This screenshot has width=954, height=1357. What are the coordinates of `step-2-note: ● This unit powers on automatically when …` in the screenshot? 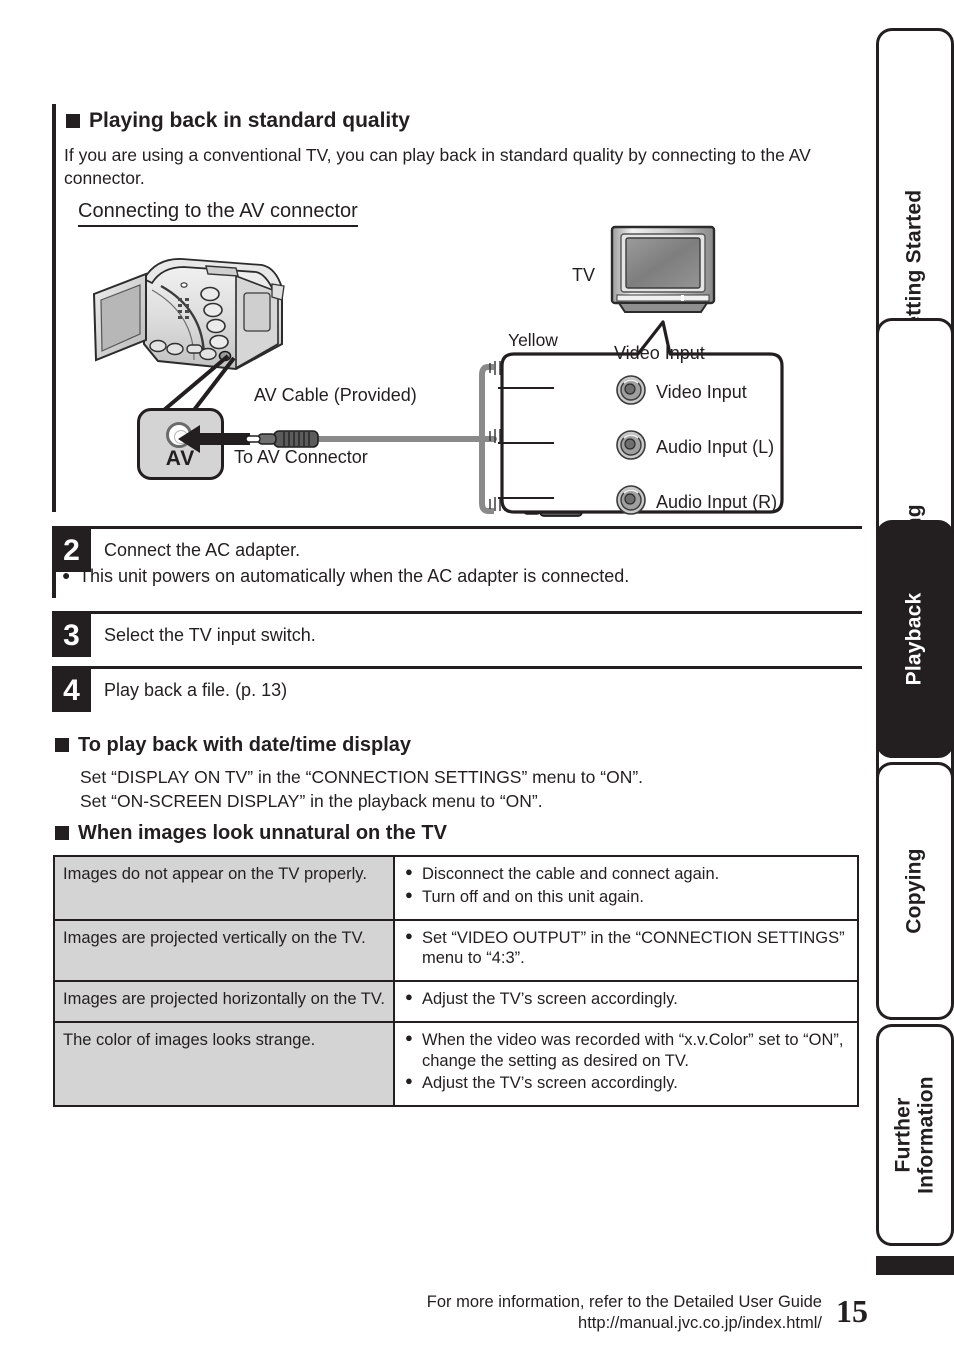 It's located at (457, 577).